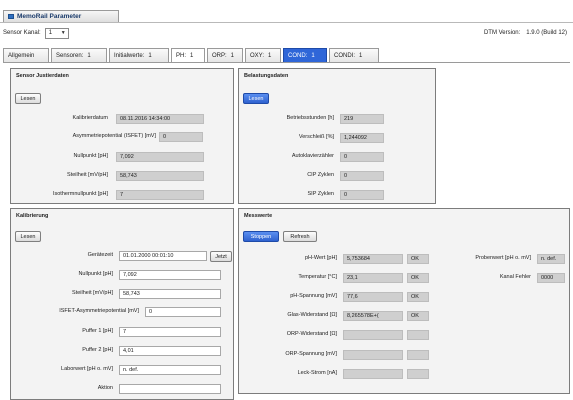 This screenshot has width=573, height=400. Describe the element at coordinates (160, 157) in the screenshot. I see `nullpunkt-value: 7,092` at that location.